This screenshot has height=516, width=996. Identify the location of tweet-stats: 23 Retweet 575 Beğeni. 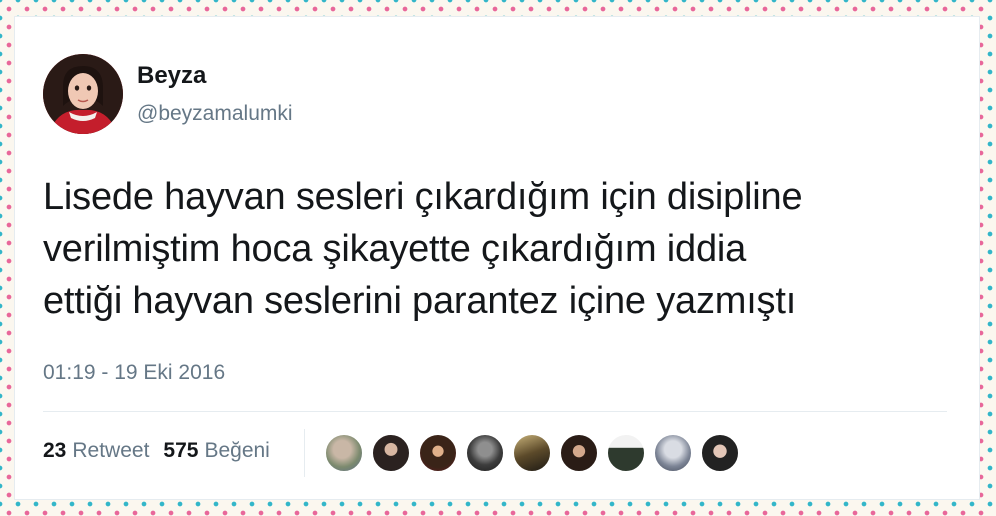
(156, 451).